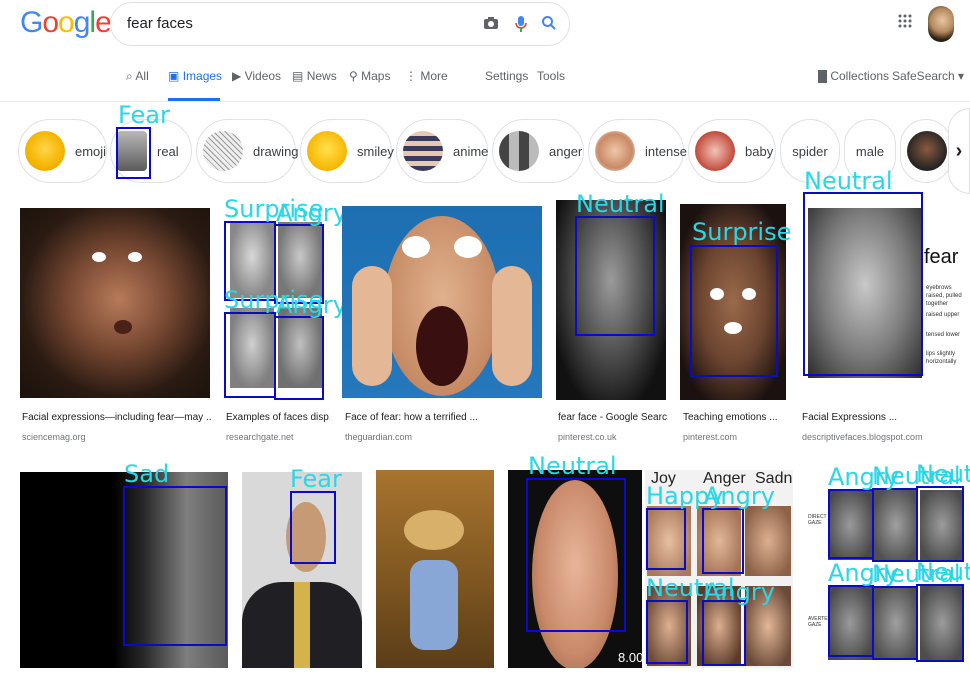  What do you see at coordinates (959, 151) in the screenshot?
I see `chevron-right-icon: ›` at bounding box center [959, 151].